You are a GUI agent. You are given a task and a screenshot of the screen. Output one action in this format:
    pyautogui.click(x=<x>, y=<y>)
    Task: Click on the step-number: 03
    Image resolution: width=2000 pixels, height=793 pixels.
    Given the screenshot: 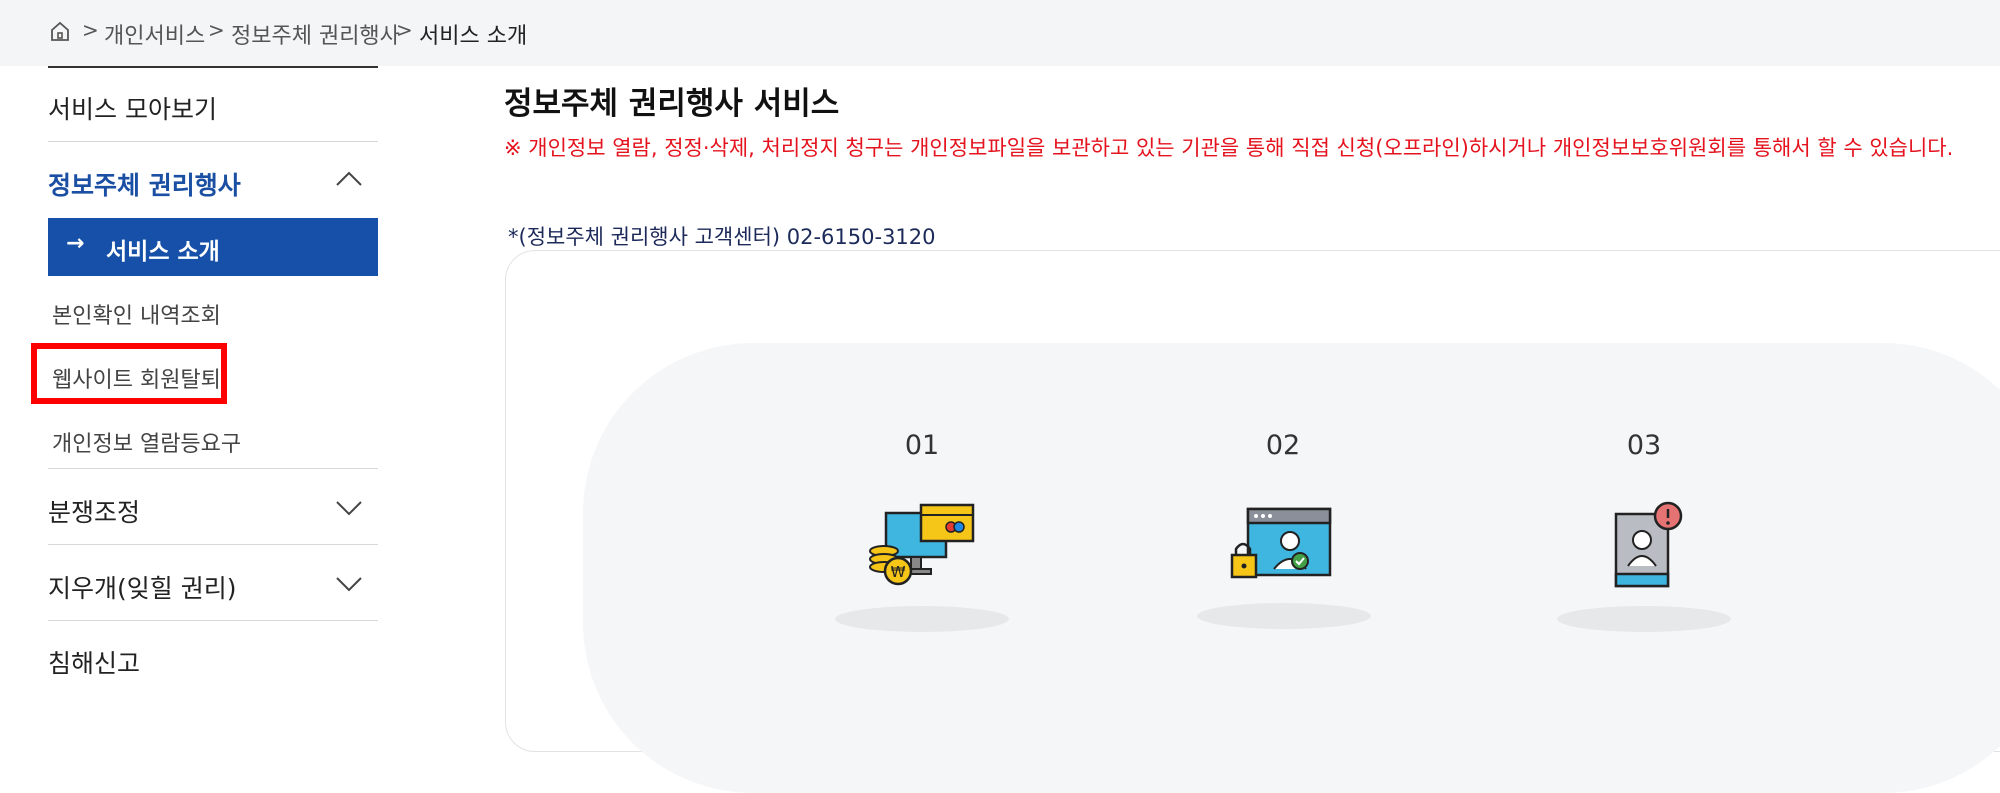 What is the action you would take?
    pyautogui.click(x=1644, y=445)
    